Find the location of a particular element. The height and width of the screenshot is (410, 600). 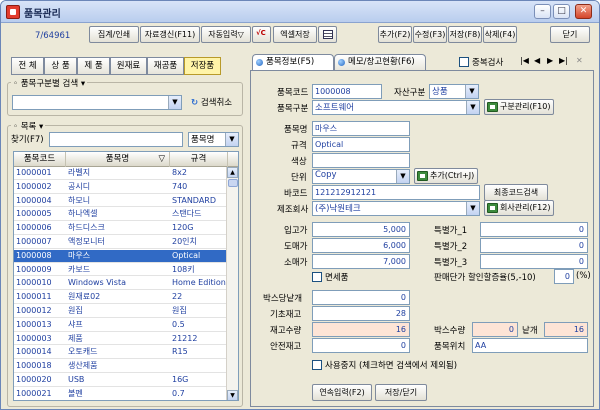

base-stock-field: 28 is located at coordinates (361, 313).